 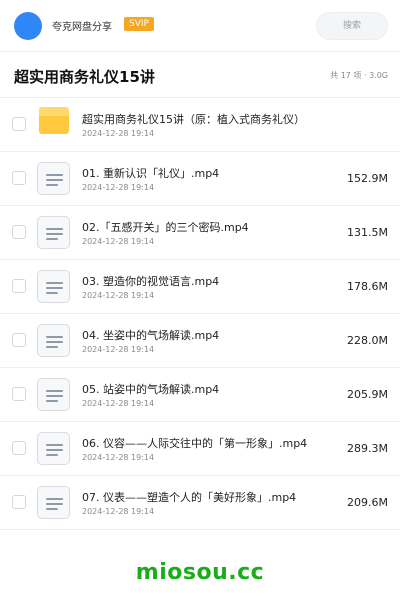 What do you see at coordinates (82, 27) in the screenshot?
I see `brand-name: 夸克网盘分享` at bounding box center [82, 27].